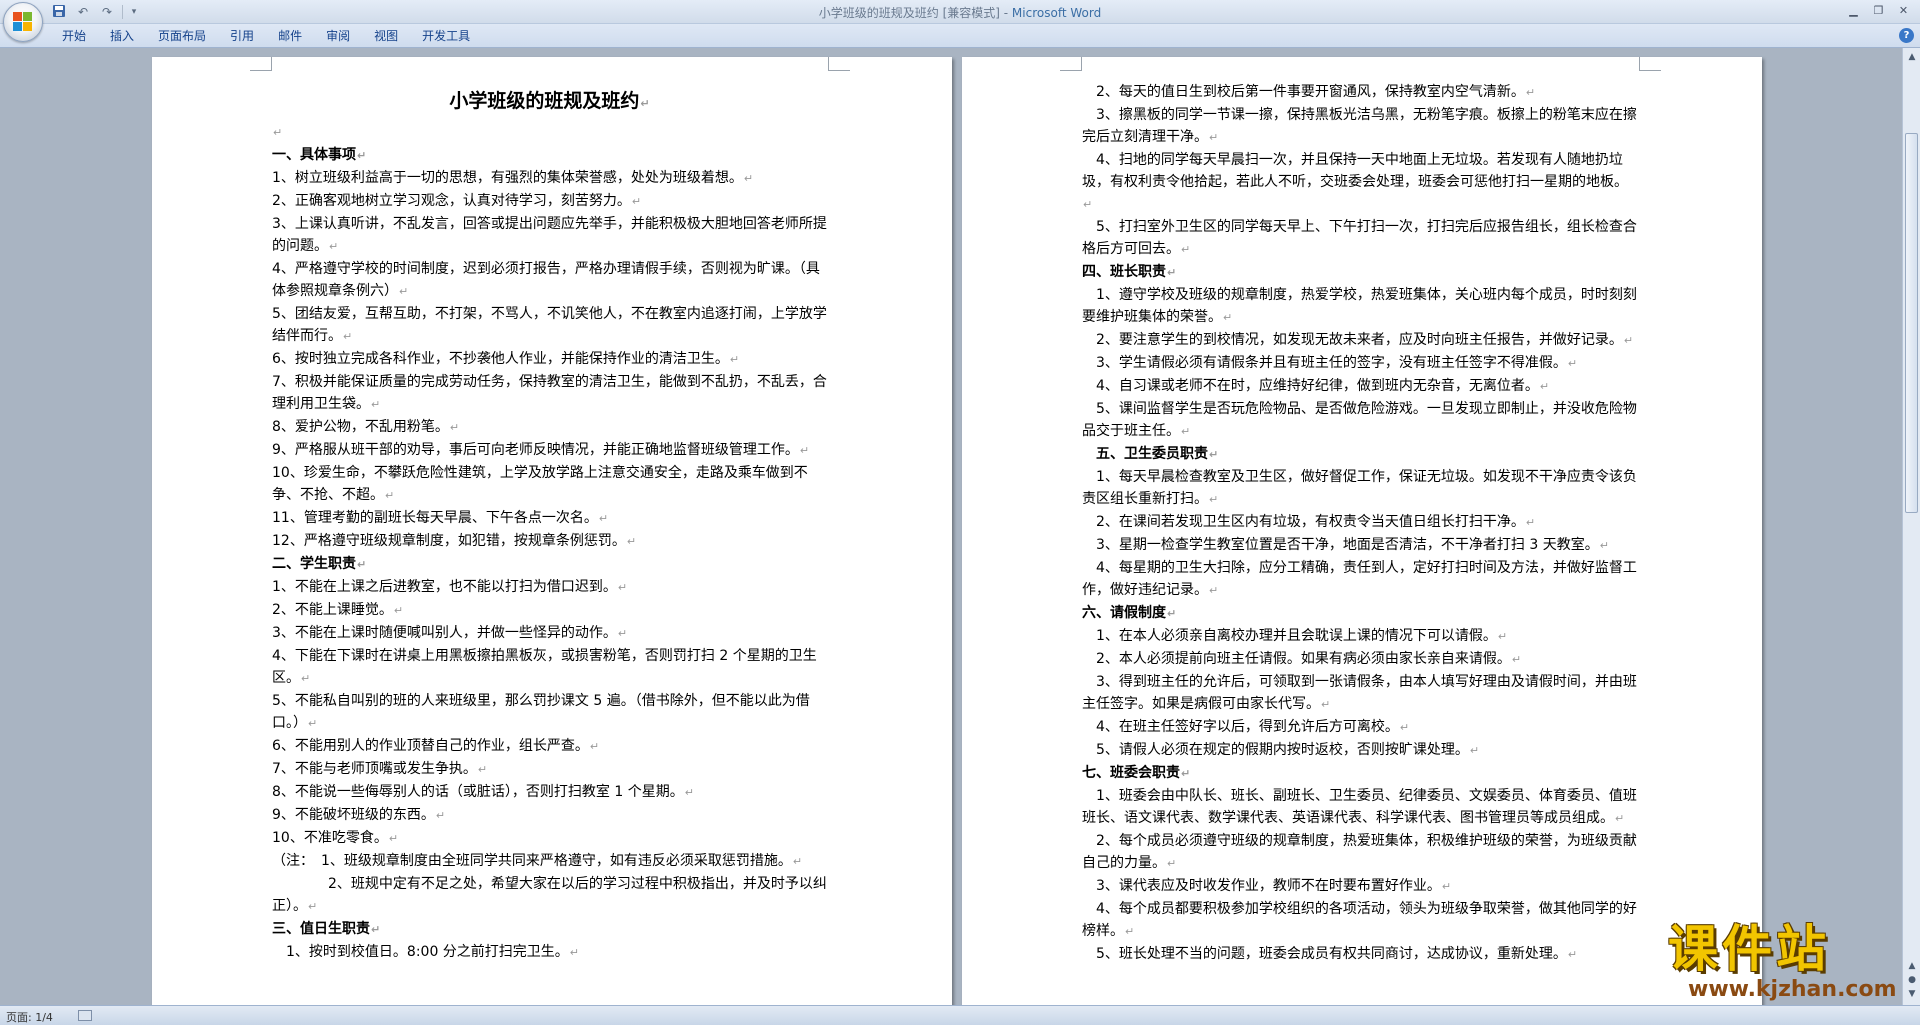  I want to click on tab-insert: 插入, so click(122, 36).